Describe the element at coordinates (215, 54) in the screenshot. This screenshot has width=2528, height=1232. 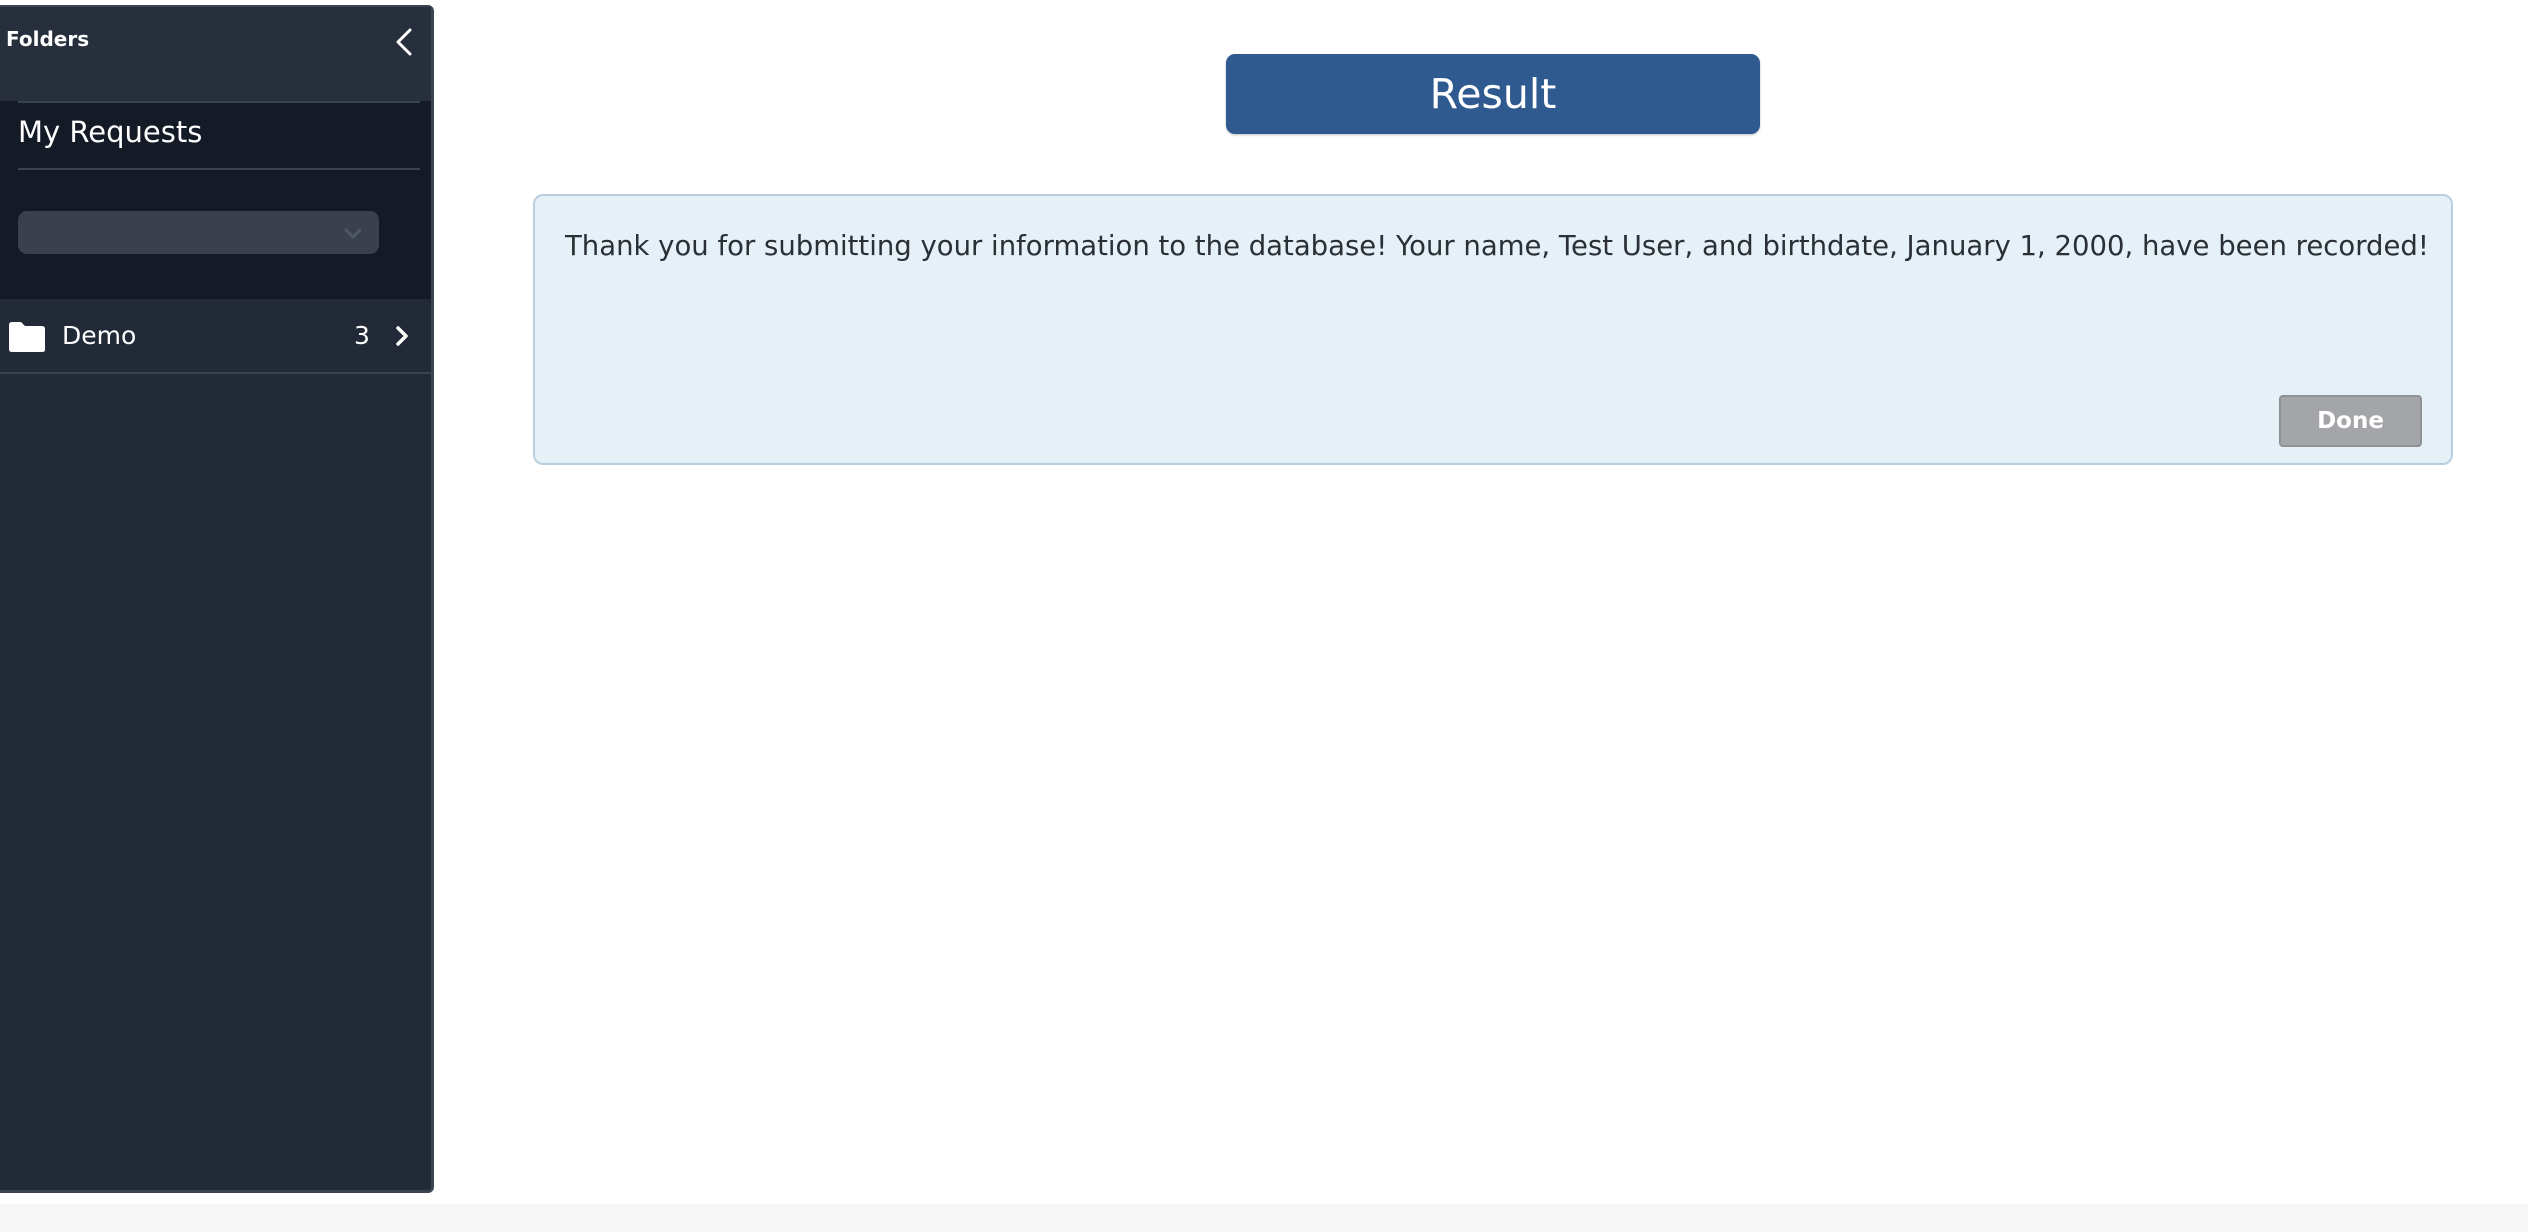
I see `sidebar-header: Folders` at that location.